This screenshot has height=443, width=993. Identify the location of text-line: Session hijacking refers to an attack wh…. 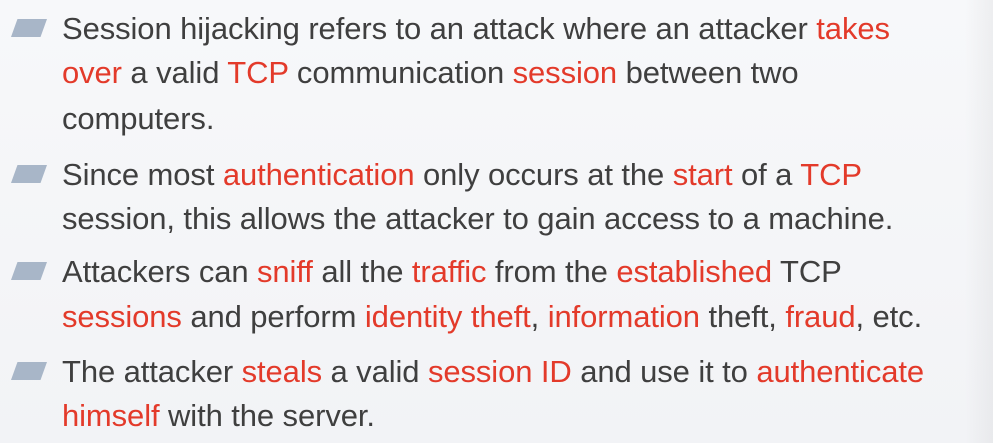
(476, 29).